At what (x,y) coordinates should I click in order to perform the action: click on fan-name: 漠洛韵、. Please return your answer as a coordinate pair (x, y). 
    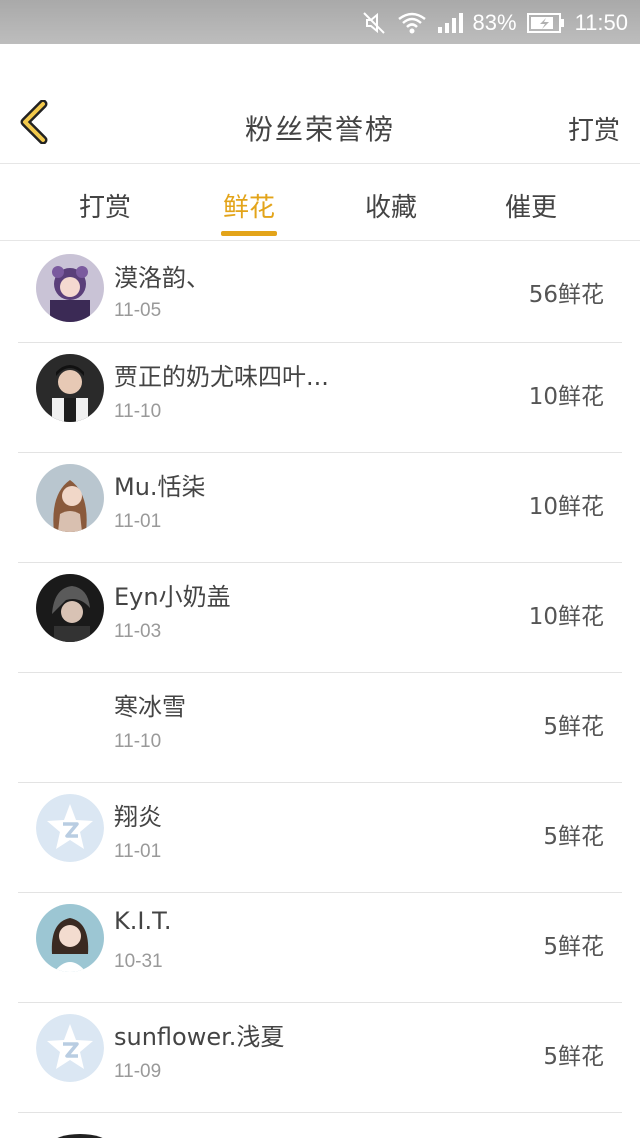
    Looking at the image, I should click on (162, 278).